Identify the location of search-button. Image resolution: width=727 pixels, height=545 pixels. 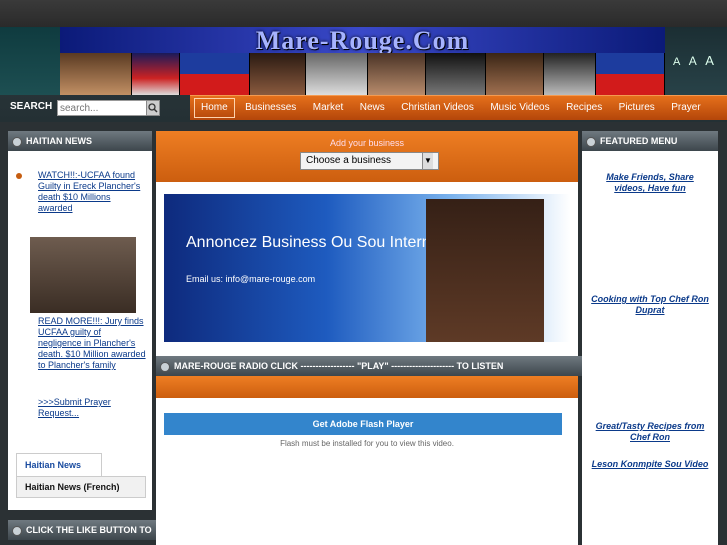
(153, 108).